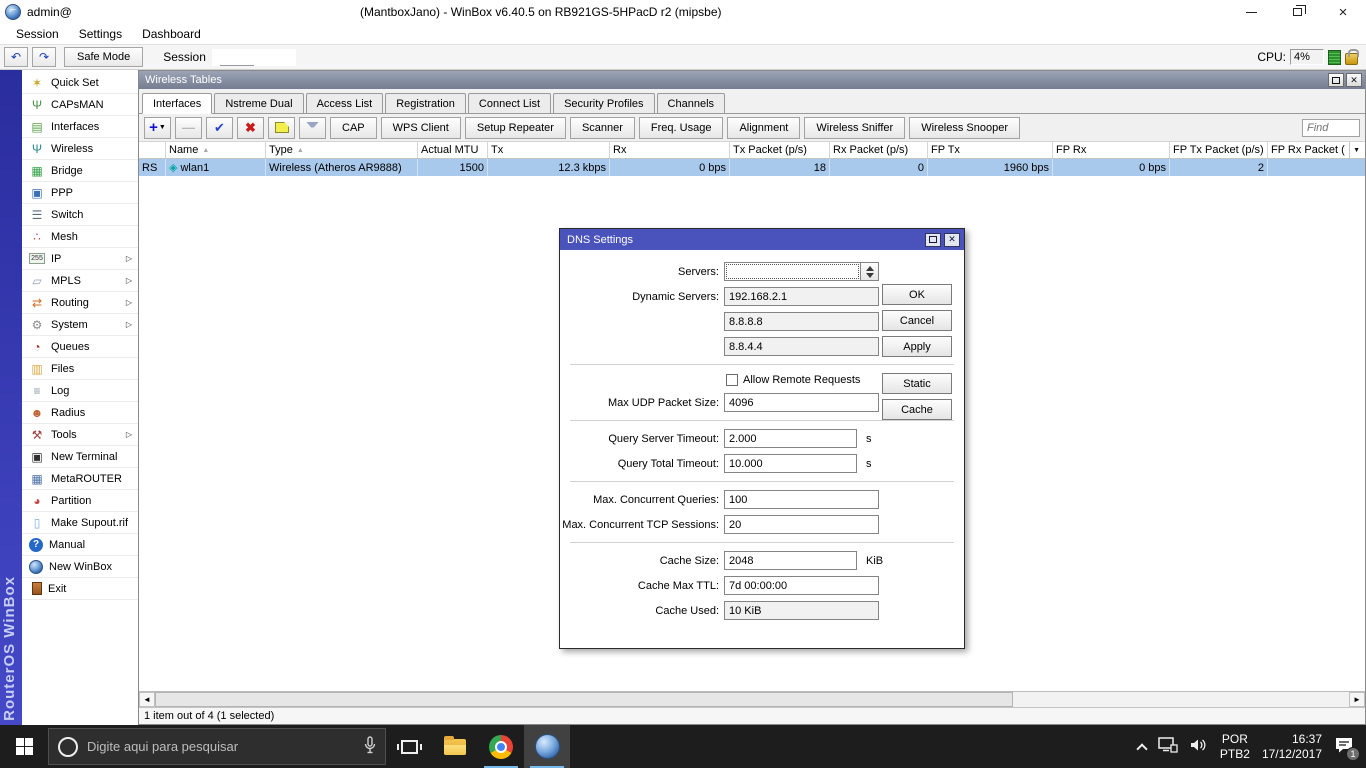 This screenshot has height=768, width=1366. What do you see at coordinates (80, 413) in the screenshot?
I see `sidebar-item-radius: ☻ Radius` at bounding box center [80, 413].